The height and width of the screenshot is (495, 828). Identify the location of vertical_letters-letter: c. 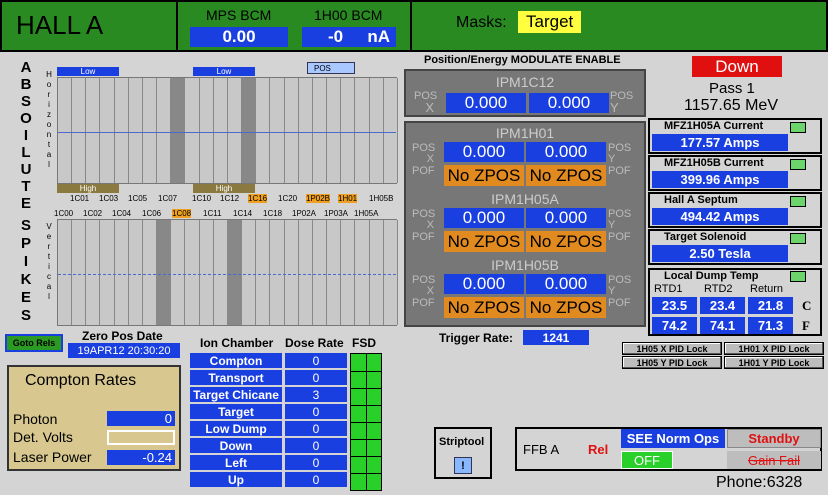
(49, 276).